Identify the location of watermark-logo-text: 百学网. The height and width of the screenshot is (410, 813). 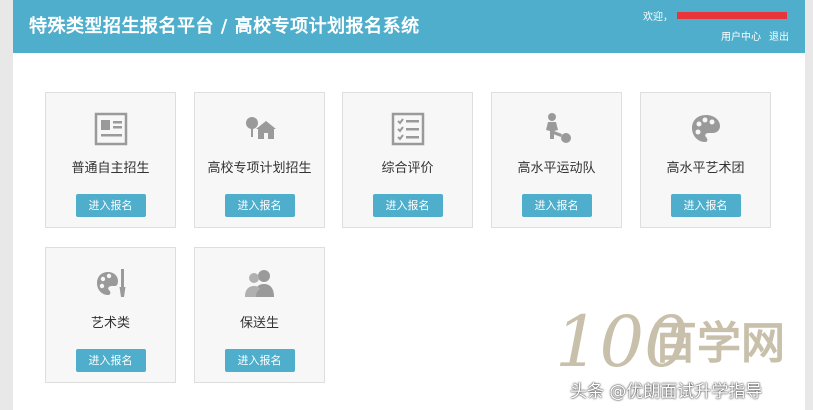
(719, 343).